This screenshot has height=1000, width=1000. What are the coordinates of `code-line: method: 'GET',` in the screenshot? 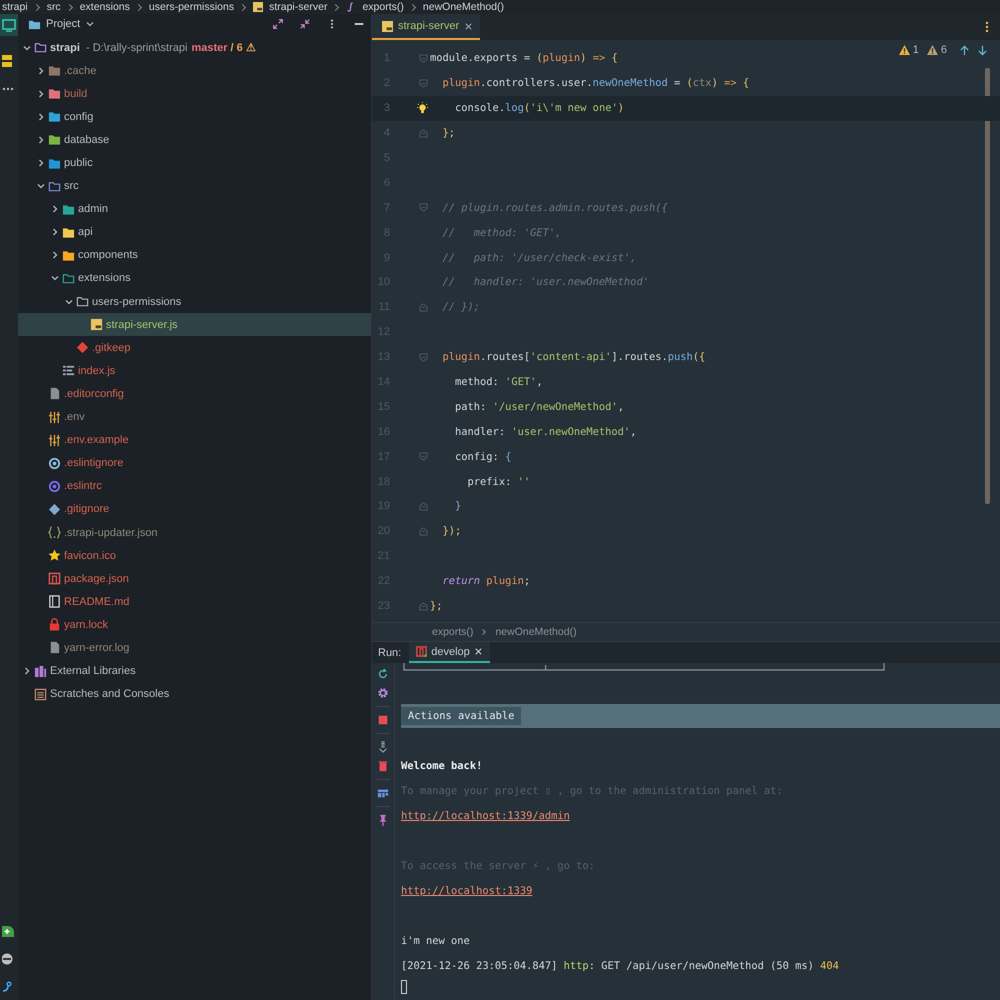 It's located at (498, 382).